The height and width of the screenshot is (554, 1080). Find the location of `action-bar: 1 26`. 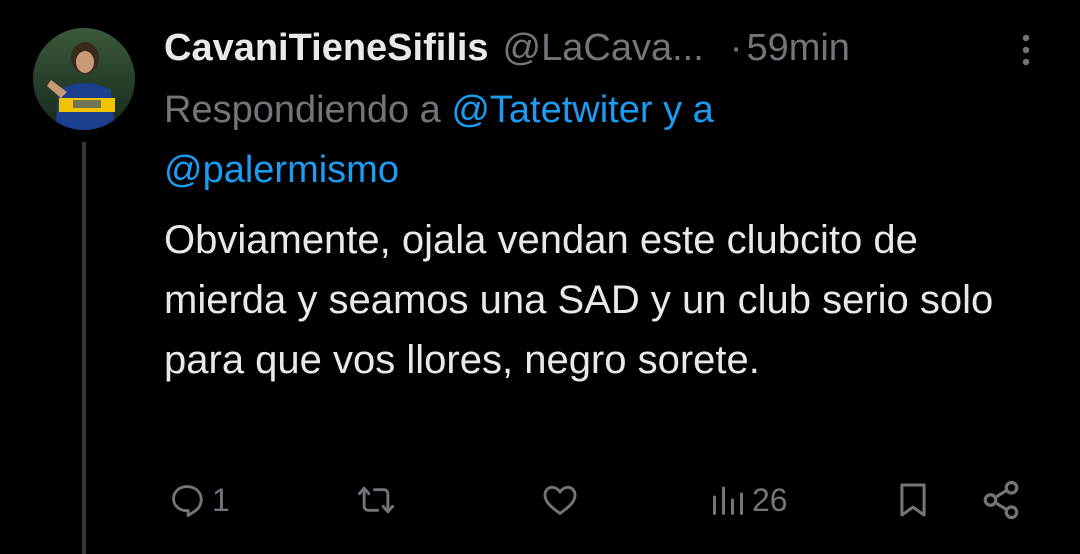

action-bar: 1 26 is located at coordinates (540, 500).